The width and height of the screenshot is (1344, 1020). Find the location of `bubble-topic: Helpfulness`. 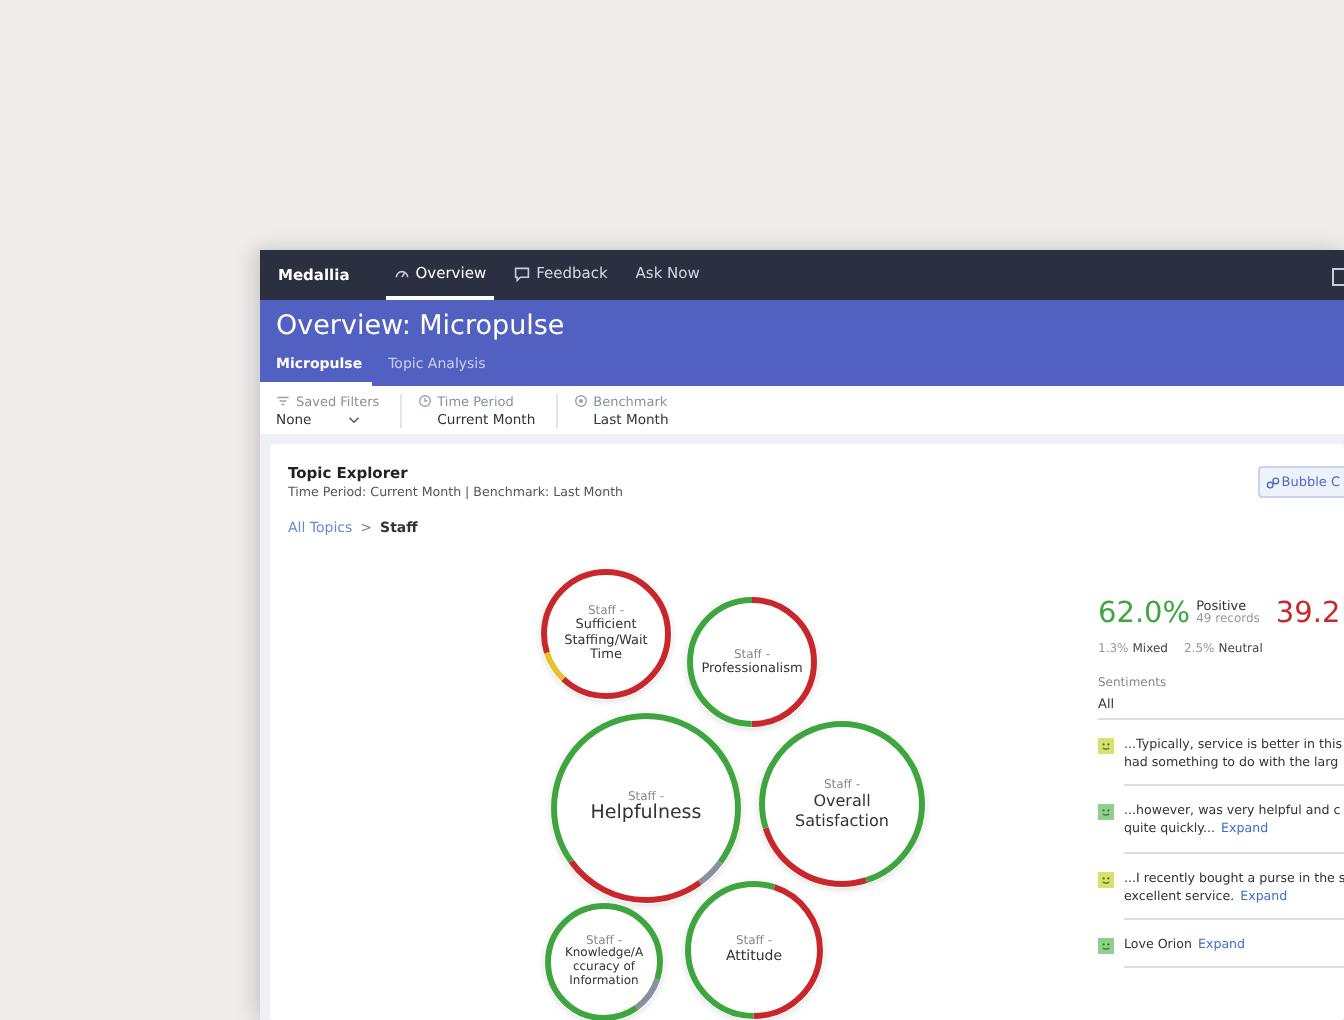

bubble-topic: Helpfulness is located at coordinates (646, 815).